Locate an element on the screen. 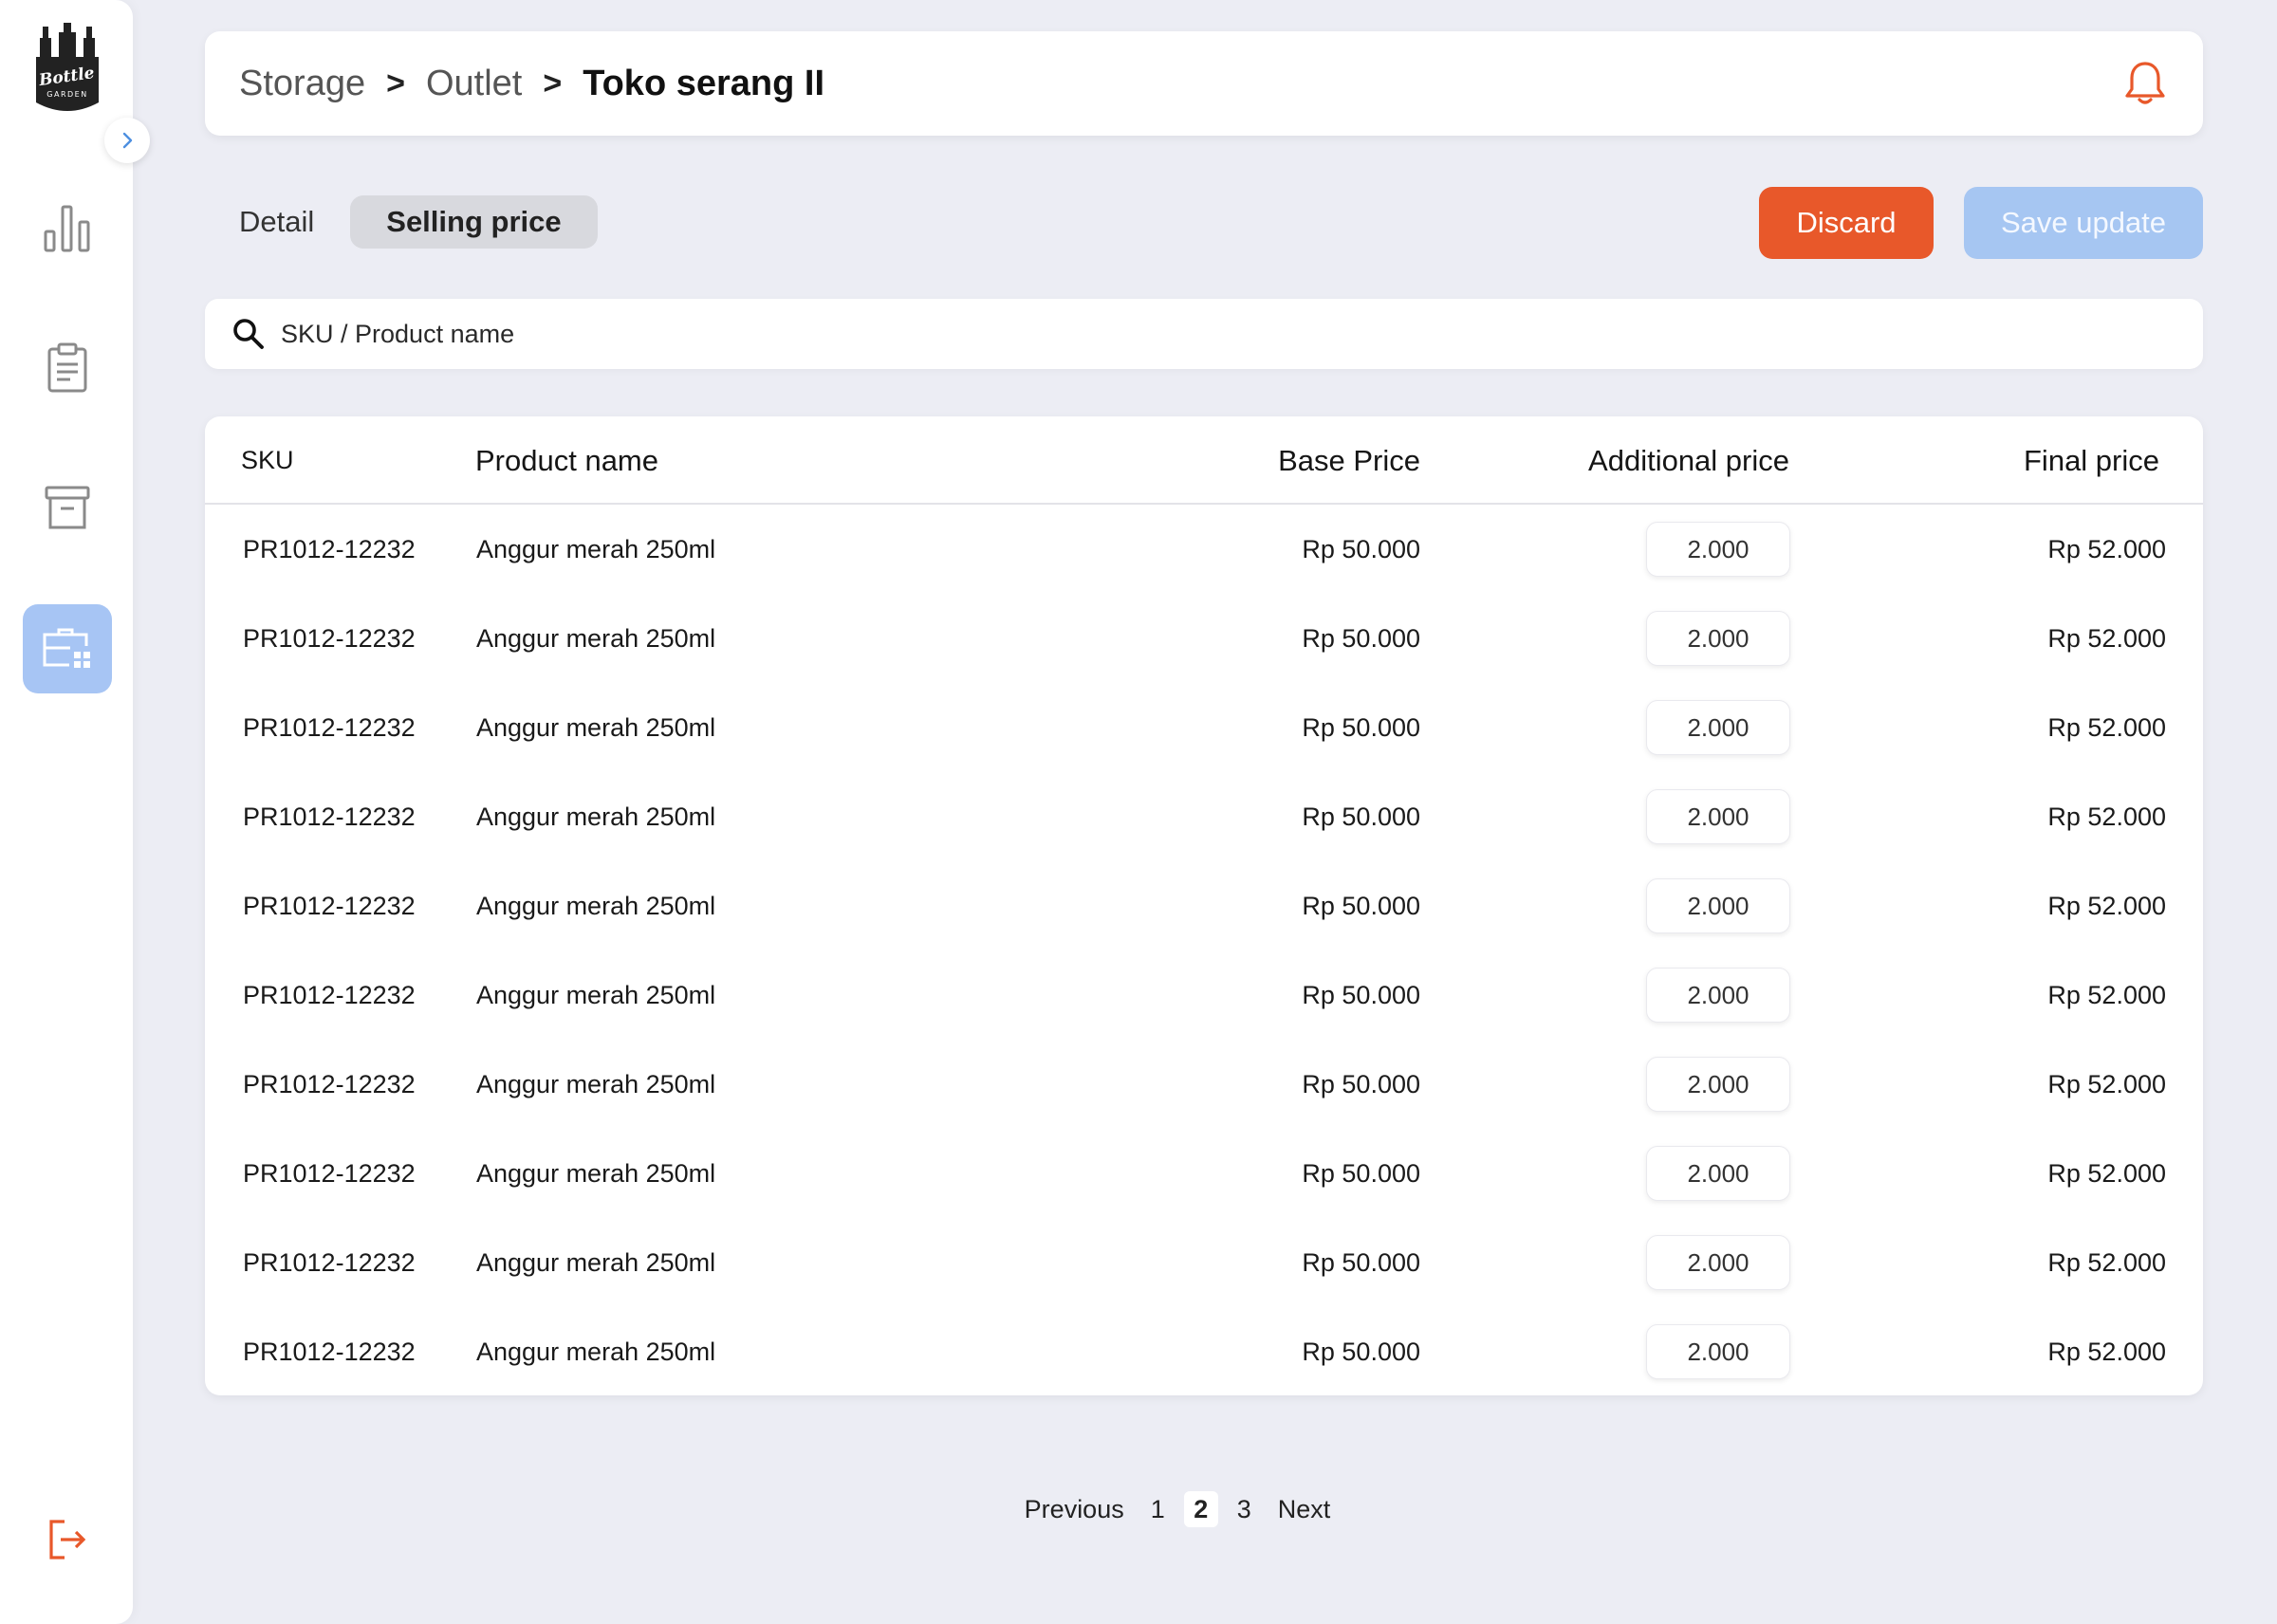 The width and height of the screenshot is (2277, 1624). pagination-previous: Previous is located at coordinates (1074, 1509).